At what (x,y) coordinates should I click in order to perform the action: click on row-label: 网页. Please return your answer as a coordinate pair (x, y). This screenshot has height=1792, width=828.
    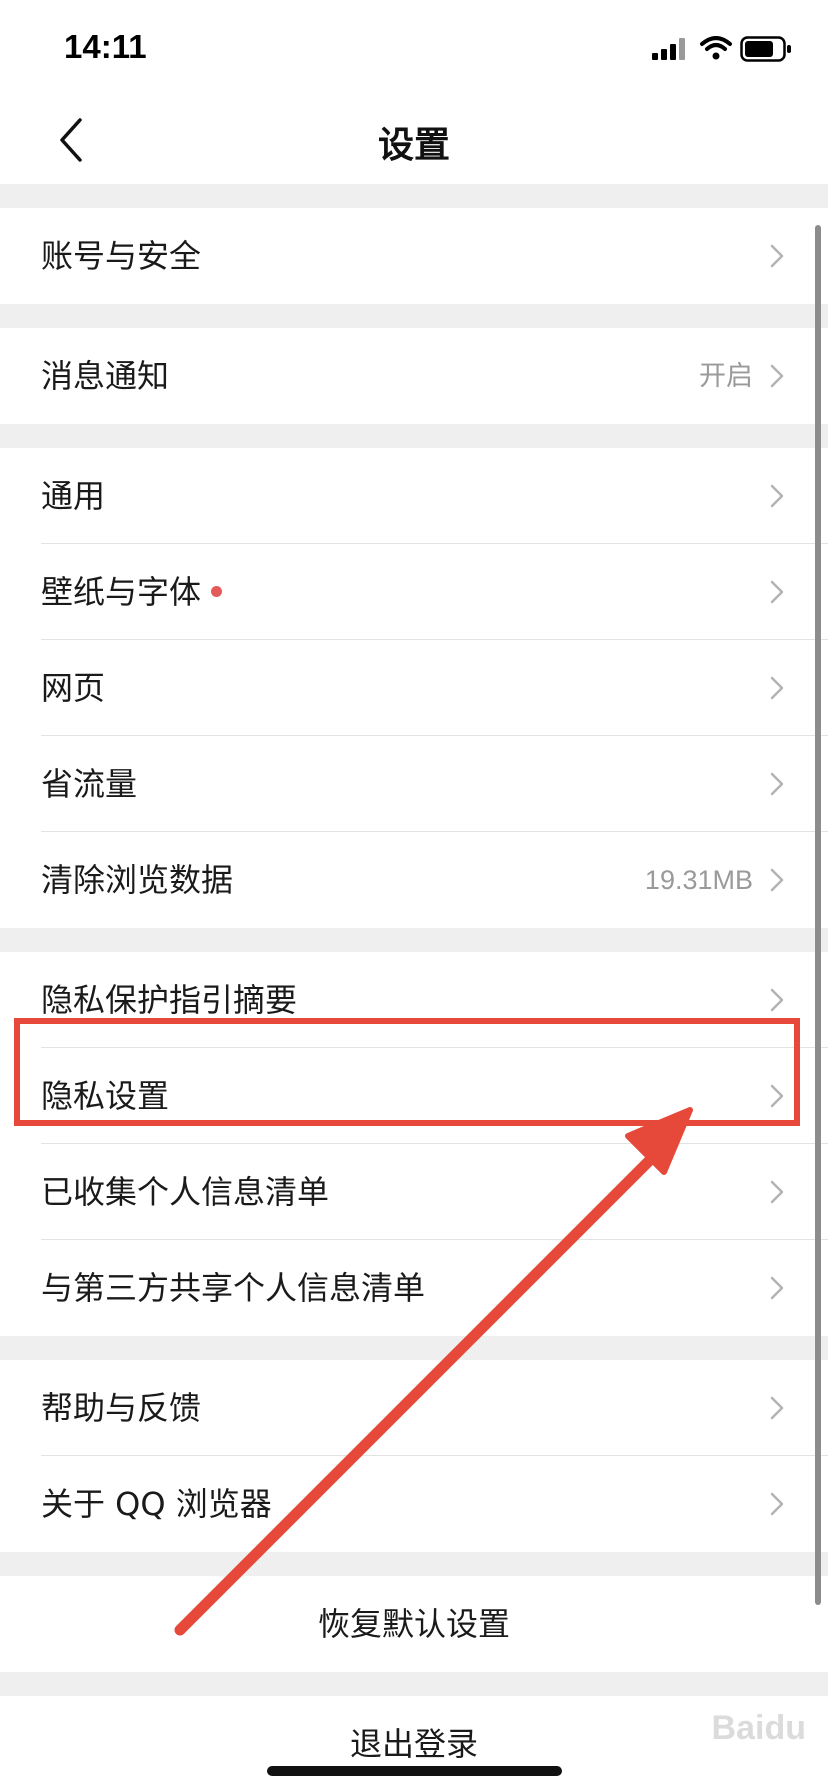
    Looking at the image, I should click on (73, 688).